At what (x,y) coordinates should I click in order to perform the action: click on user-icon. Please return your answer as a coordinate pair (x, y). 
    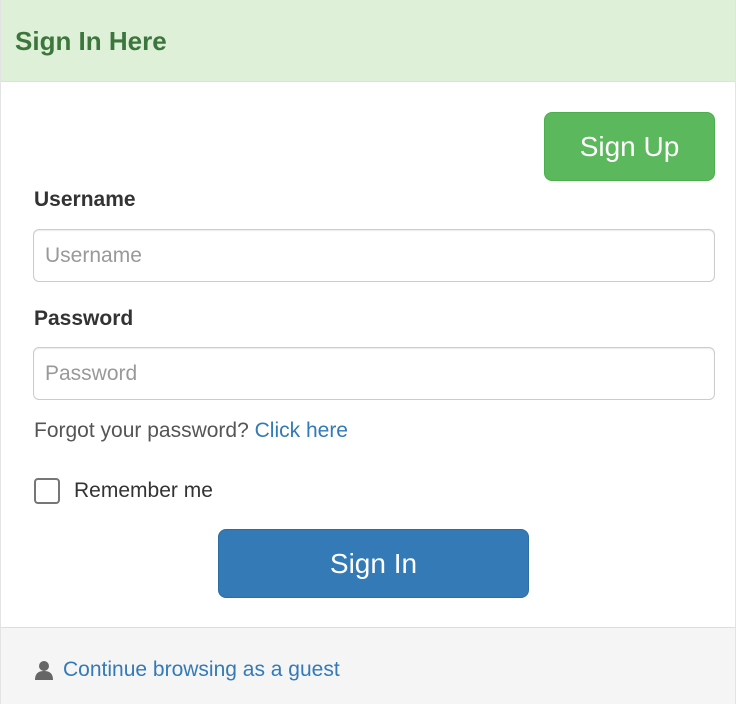
    Looking at the image, I should click on (44, 670).